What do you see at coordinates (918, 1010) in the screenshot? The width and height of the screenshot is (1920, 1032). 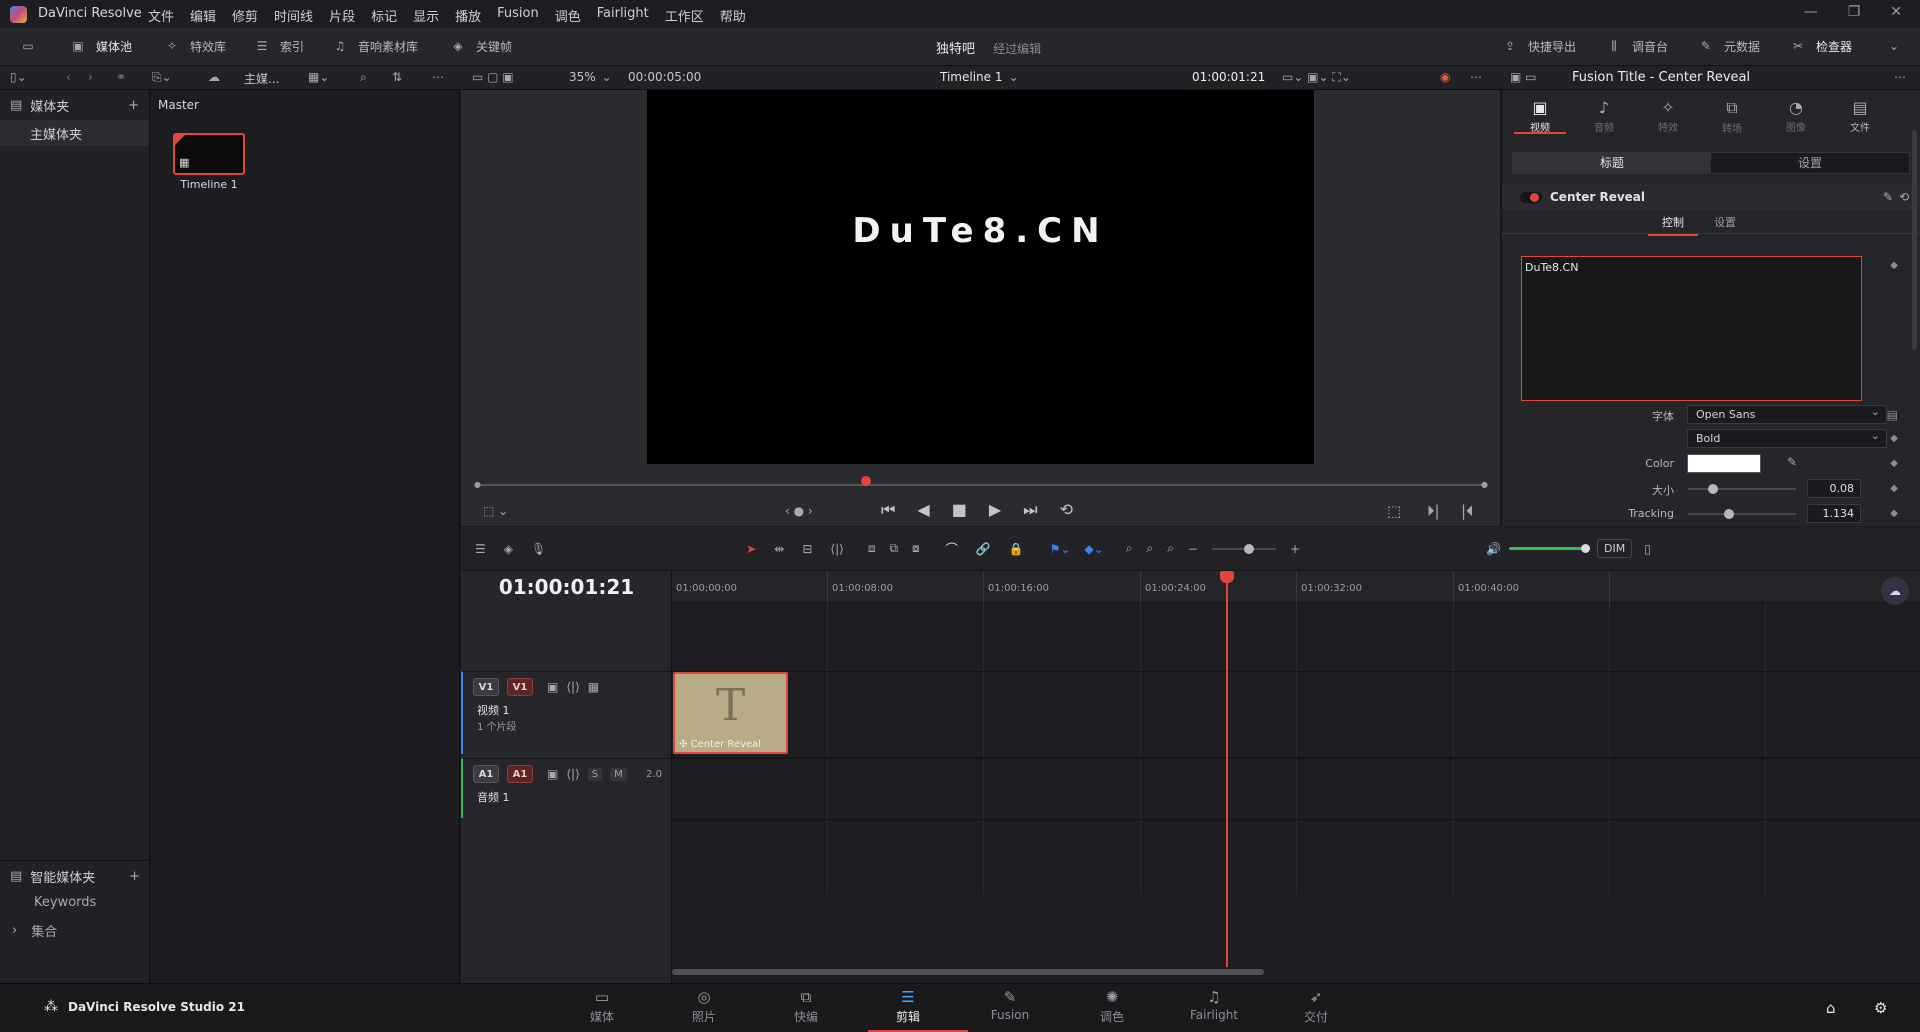 I see `nav-edit: ☰ 剪辑` at bounding box center [918, 1010].